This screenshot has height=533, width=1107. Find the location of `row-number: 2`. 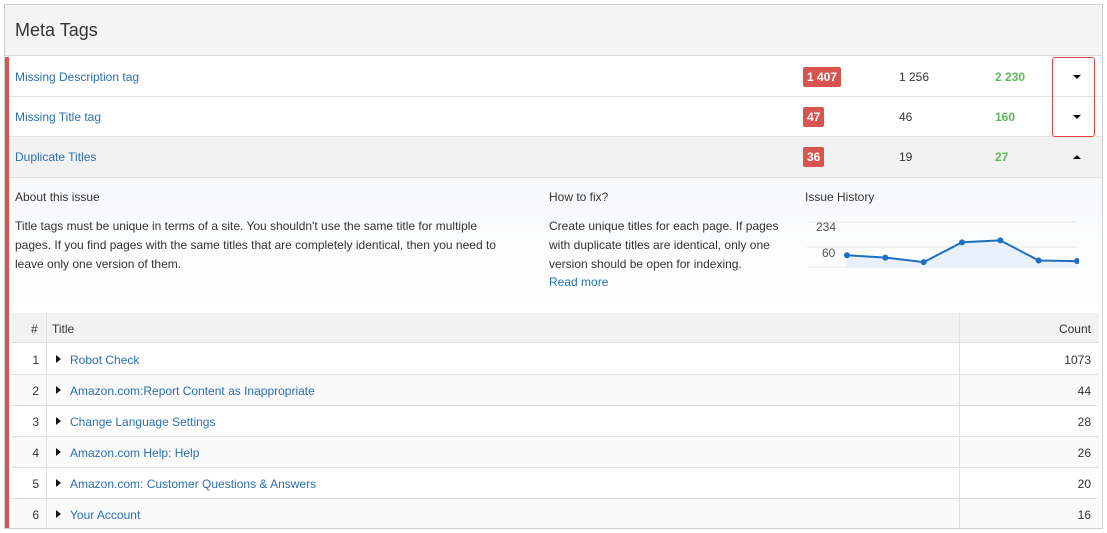

row-number: 2 is located at coordinates (35, 391).